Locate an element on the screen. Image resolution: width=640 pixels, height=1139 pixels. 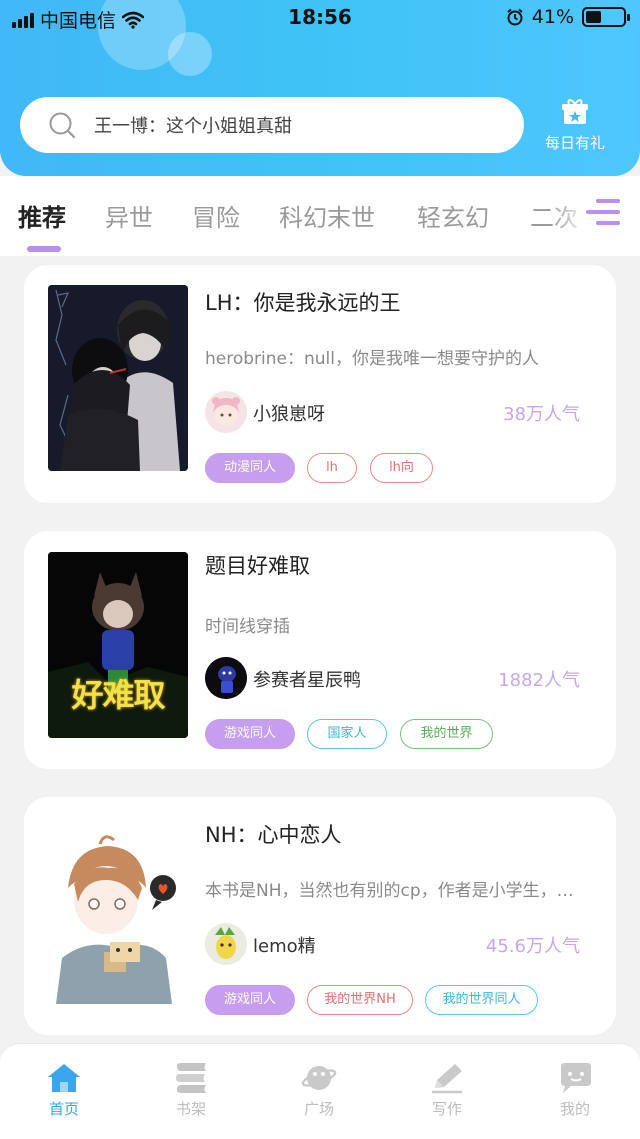
tab-scifi: 科幻末世 is located at coordinates (327, 215).